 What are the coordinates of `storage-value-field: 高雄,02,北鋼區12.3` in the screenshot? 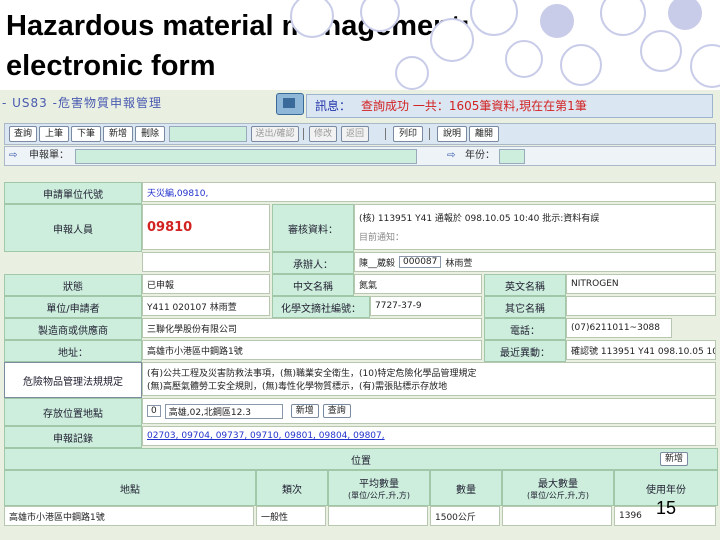 It's located at (223, 411).